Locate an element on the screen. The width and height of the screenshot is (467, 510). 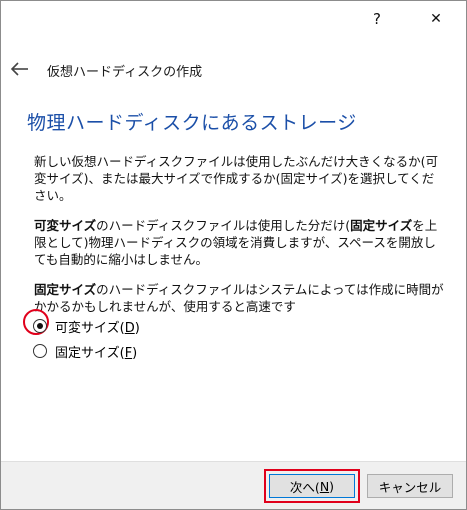
radio-fixed-size: 固定サイズ(F) is located at coordinates (82, 351).